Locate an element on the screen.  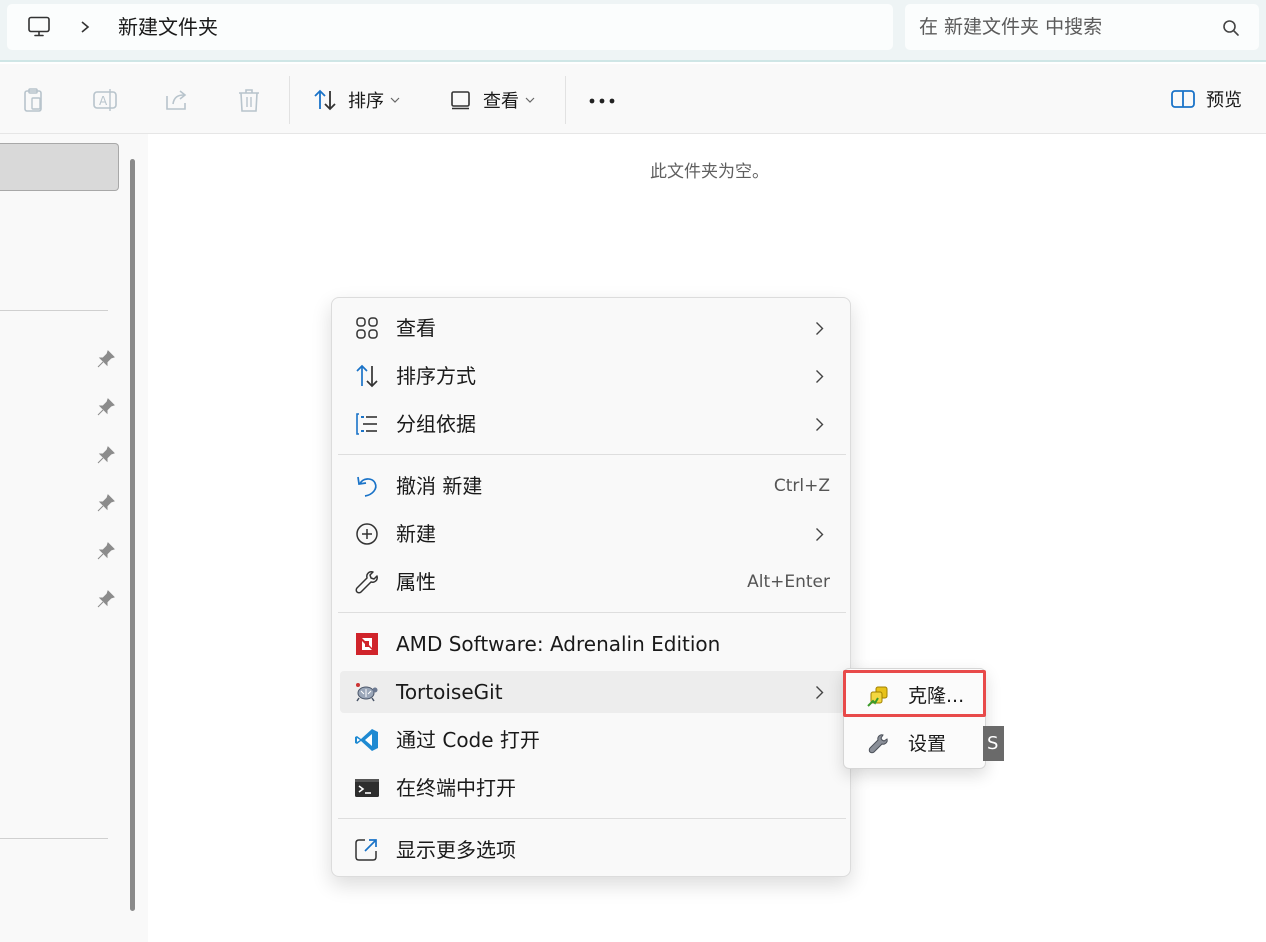
menu-item-new: 新建 is located at coordinates (592, 534).